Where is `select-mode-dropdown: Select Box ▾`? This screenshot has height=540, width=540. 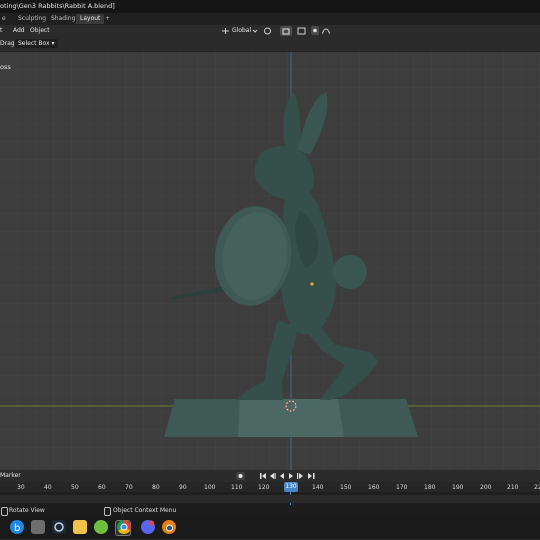
select-mode-dropdown: Select Box ▾ is located at coordinates (36, 43).